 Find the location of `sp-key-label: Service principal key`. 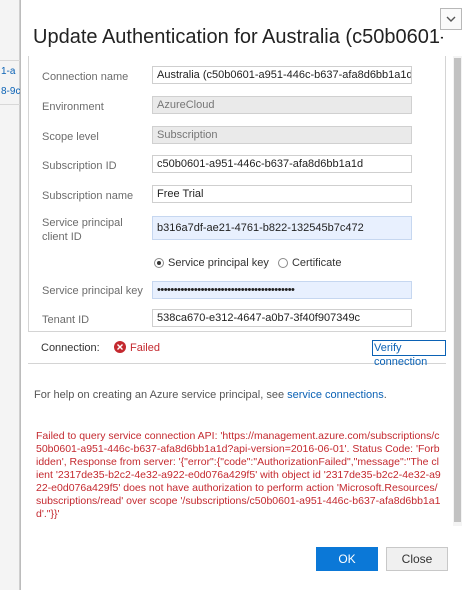

sp-key-label: Service principal key is located at coordinates (92, 291).